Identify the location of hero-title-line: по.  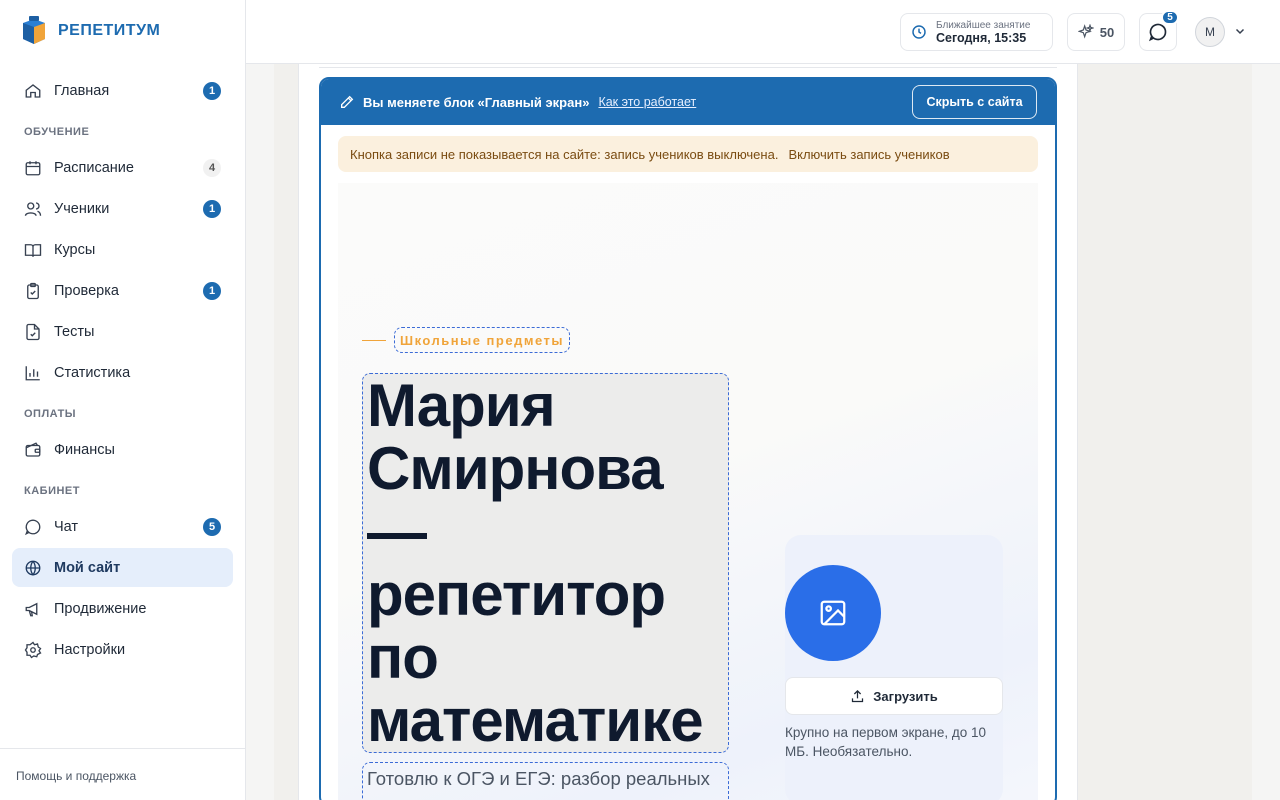
(403, 657).